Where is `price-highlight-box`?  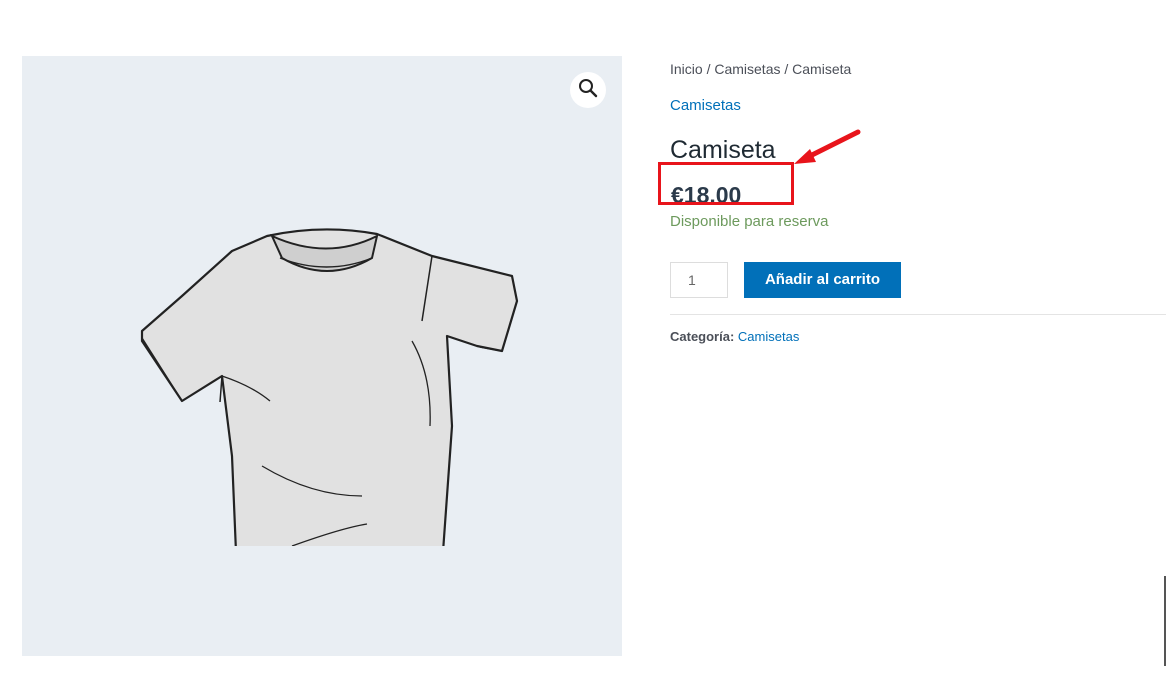
price-highlight-box is located at coordinates (726, 183).